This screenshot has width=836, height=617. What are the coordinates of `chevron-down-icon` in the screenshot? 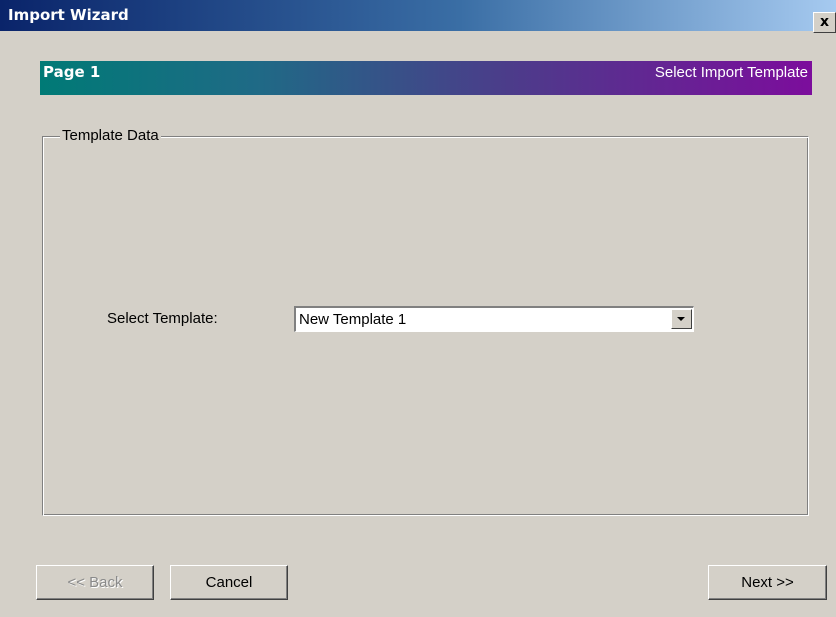 It's located at (681, 319).